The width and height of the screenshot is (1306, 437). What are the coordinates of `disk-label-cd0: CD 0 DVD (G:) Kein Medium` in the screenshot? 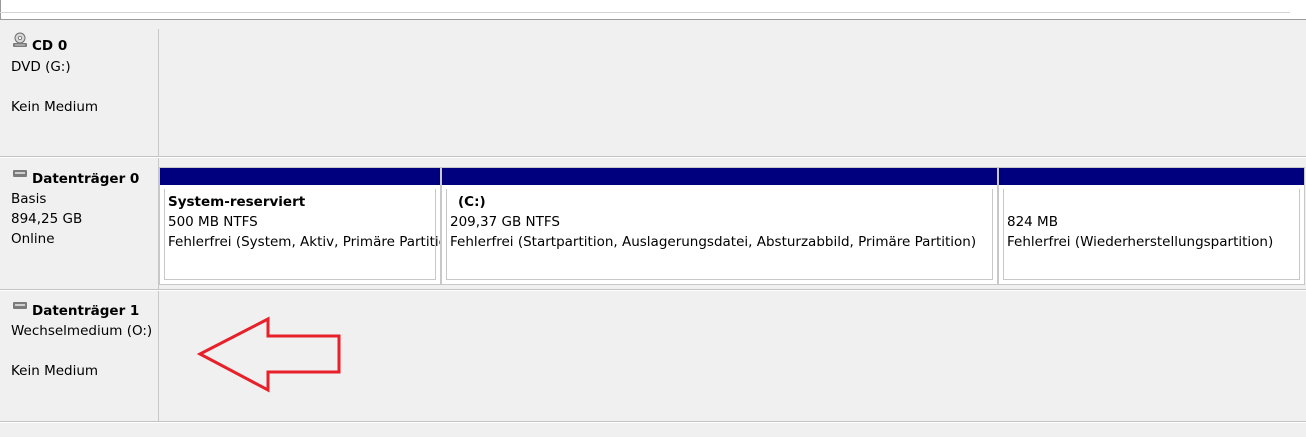 It's located at (79, 92).